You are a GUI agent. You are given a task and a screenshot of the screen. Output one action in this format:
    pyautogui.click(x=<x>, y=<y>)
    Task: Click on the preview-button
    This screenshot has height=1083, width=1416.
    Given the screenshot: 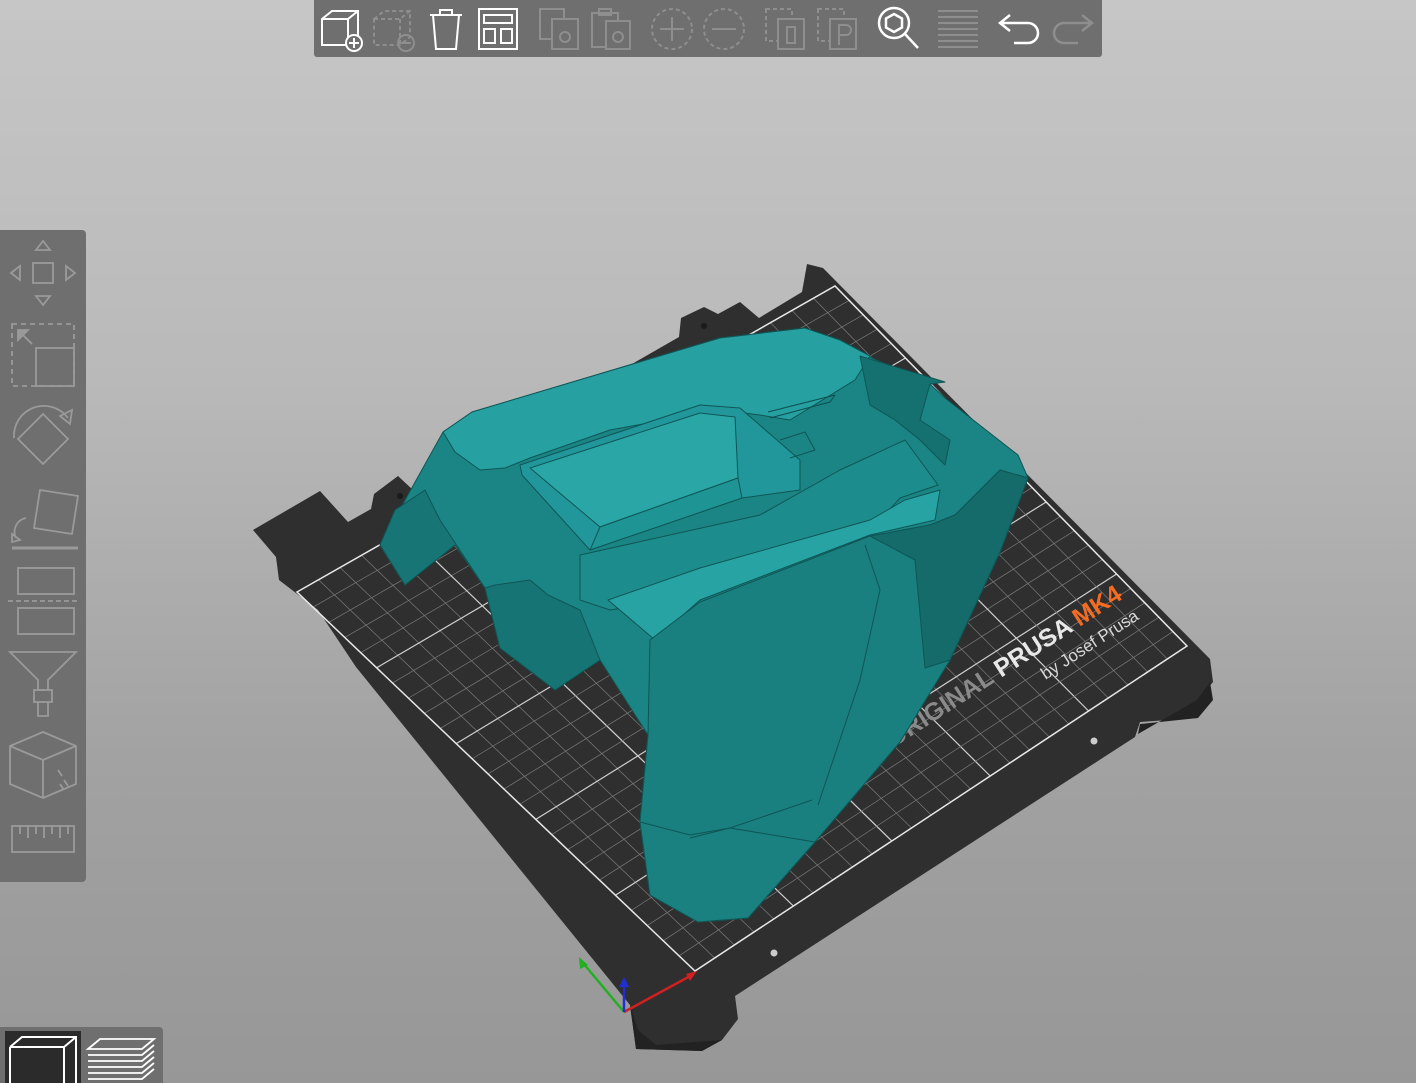 What is the action you would take?
    pyautogui.click(x=121, y=1057)
    